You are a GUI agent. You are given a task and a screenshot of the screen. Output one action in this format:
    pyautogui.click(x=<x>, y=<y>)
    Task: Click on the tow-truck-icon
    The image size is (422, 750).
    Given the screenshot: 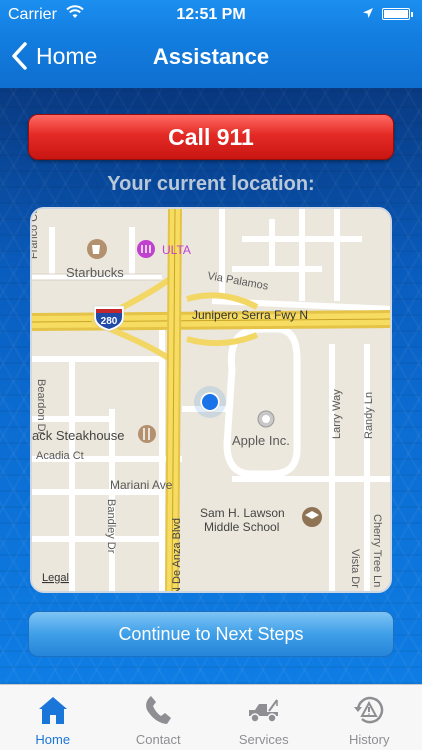 What is the action you would take?
    pyautogui.click(x=263, y=711)
    